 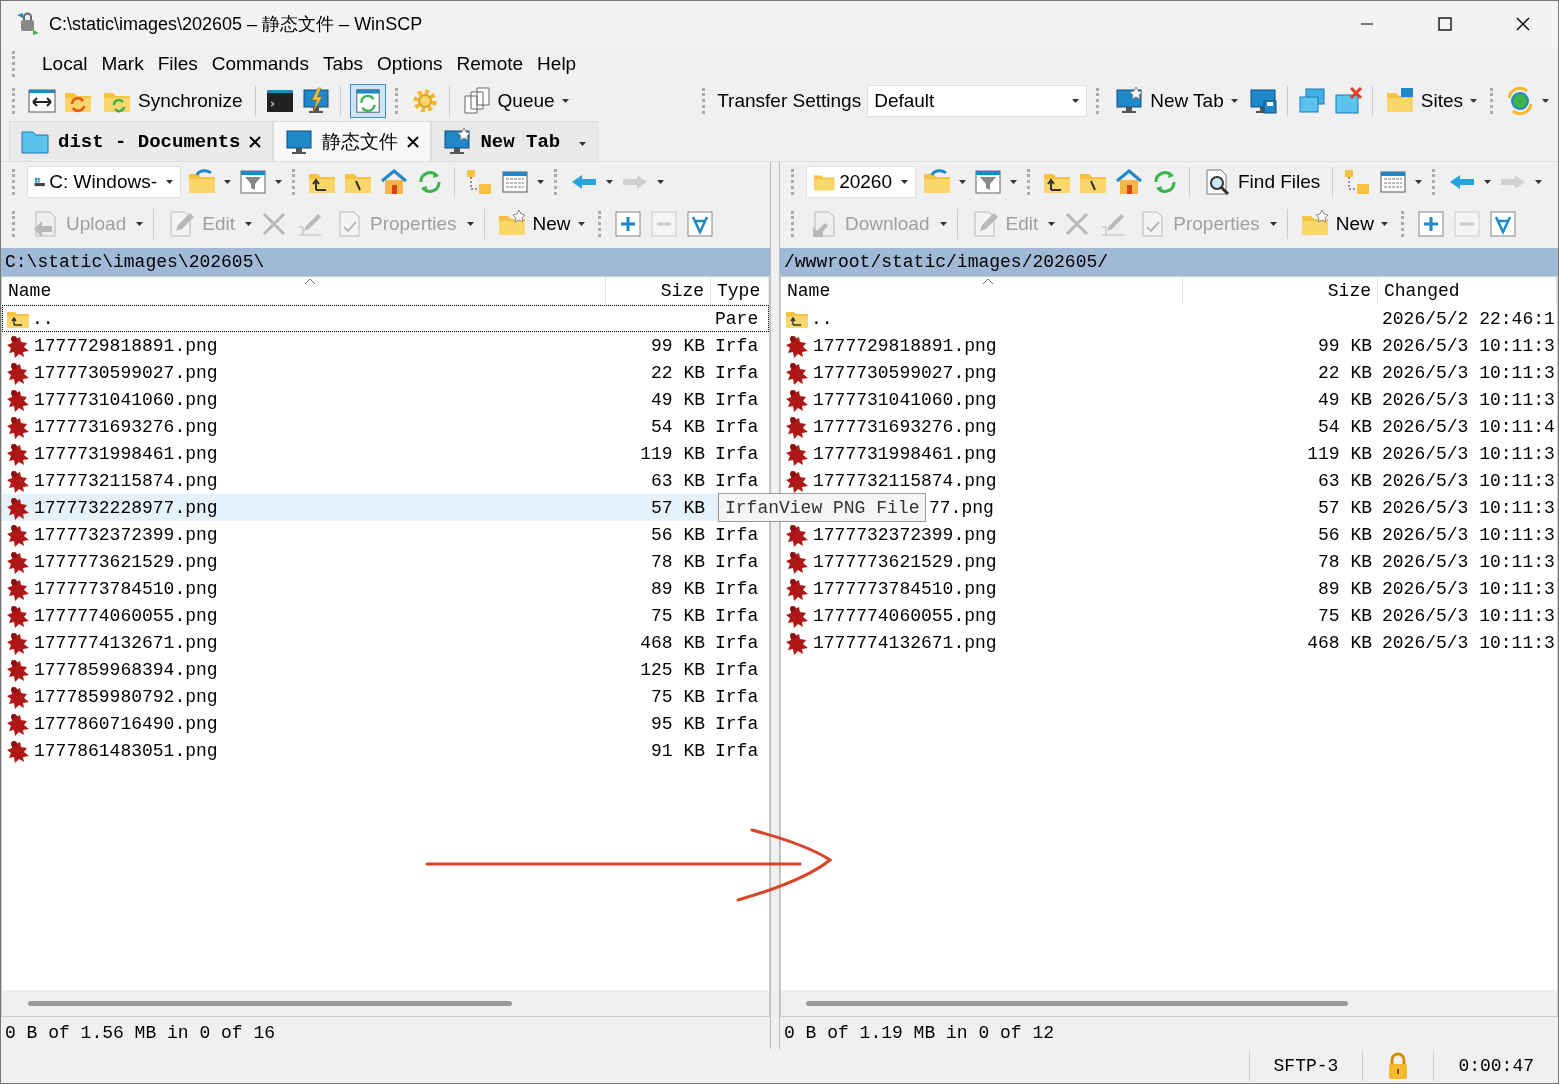 What do you see at coordinates (557, 64) in the screenshot?
I see `menu-item: Help` at bounding box center [557, 64].